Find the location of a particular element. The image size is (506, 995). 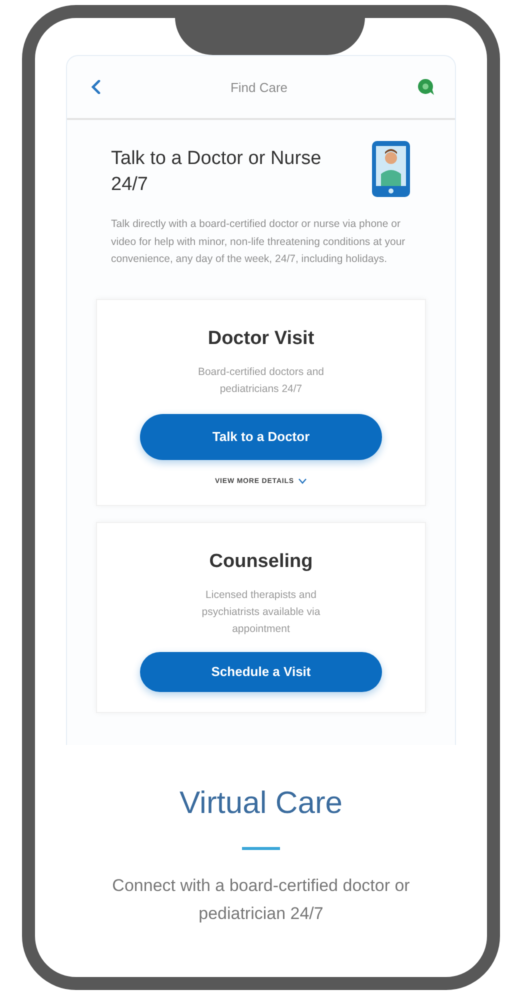

chevron-down-icon is located at coordinates (302, 481).